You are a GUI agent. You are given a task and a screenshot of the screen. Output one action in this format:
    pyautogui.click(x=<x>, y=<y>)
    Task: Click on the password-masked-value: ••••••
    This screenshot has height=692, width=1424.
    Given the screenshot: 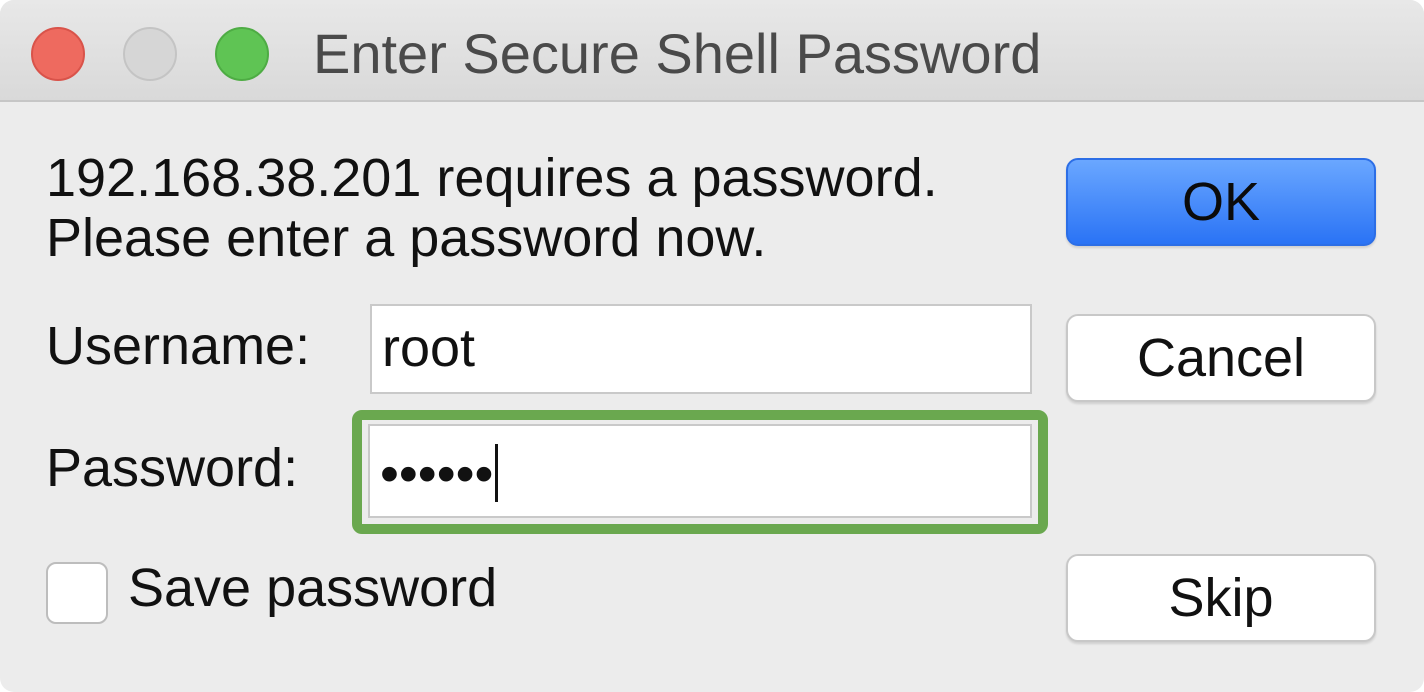 What is the action you would take?
    pyautogui.click(x=437, y=474)
    